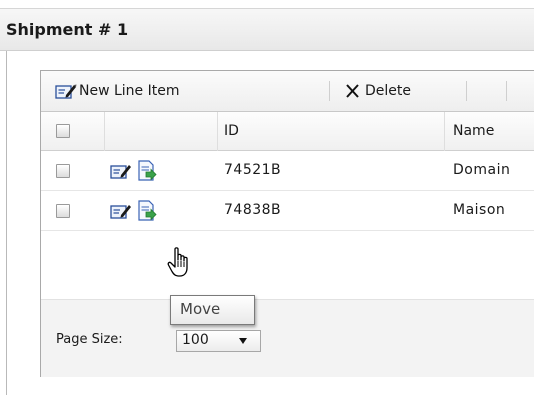 The width and height of the screenshot is (534, 395). I want to click on x-icon, so click(352, 91).